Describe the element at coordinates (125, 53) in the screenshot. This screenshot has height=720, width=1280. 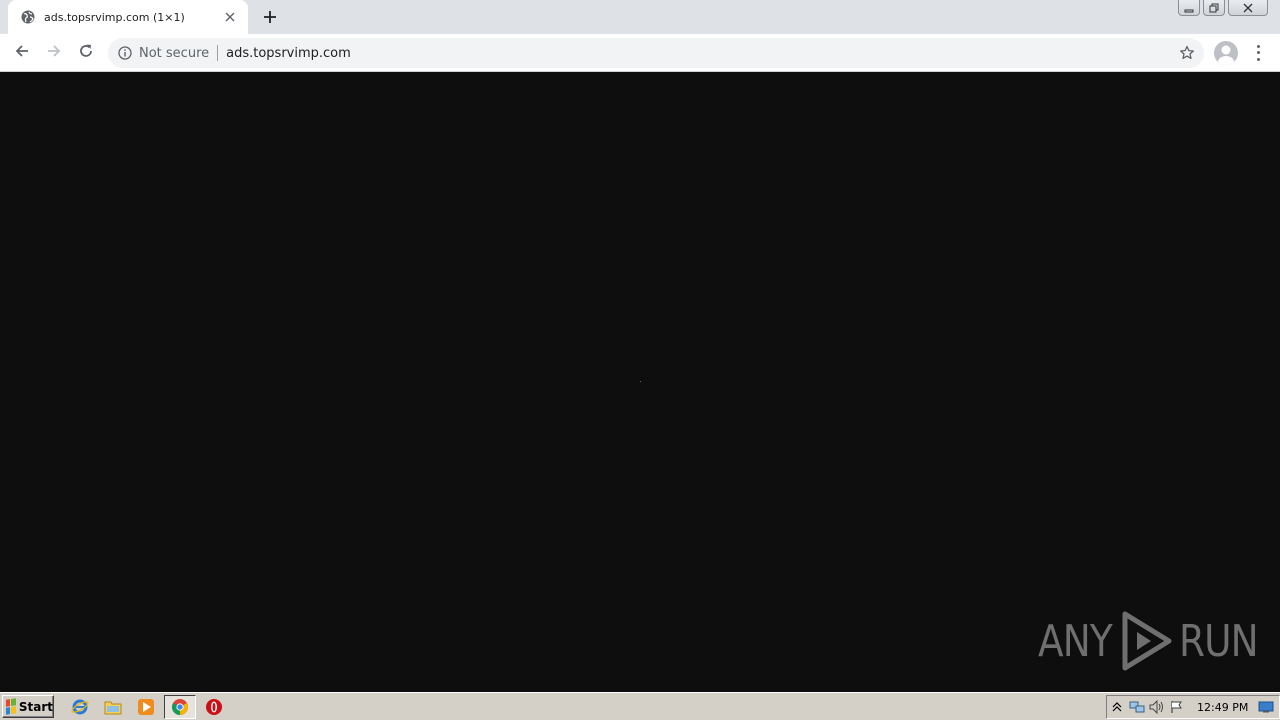
I see `info-icon` at that location.